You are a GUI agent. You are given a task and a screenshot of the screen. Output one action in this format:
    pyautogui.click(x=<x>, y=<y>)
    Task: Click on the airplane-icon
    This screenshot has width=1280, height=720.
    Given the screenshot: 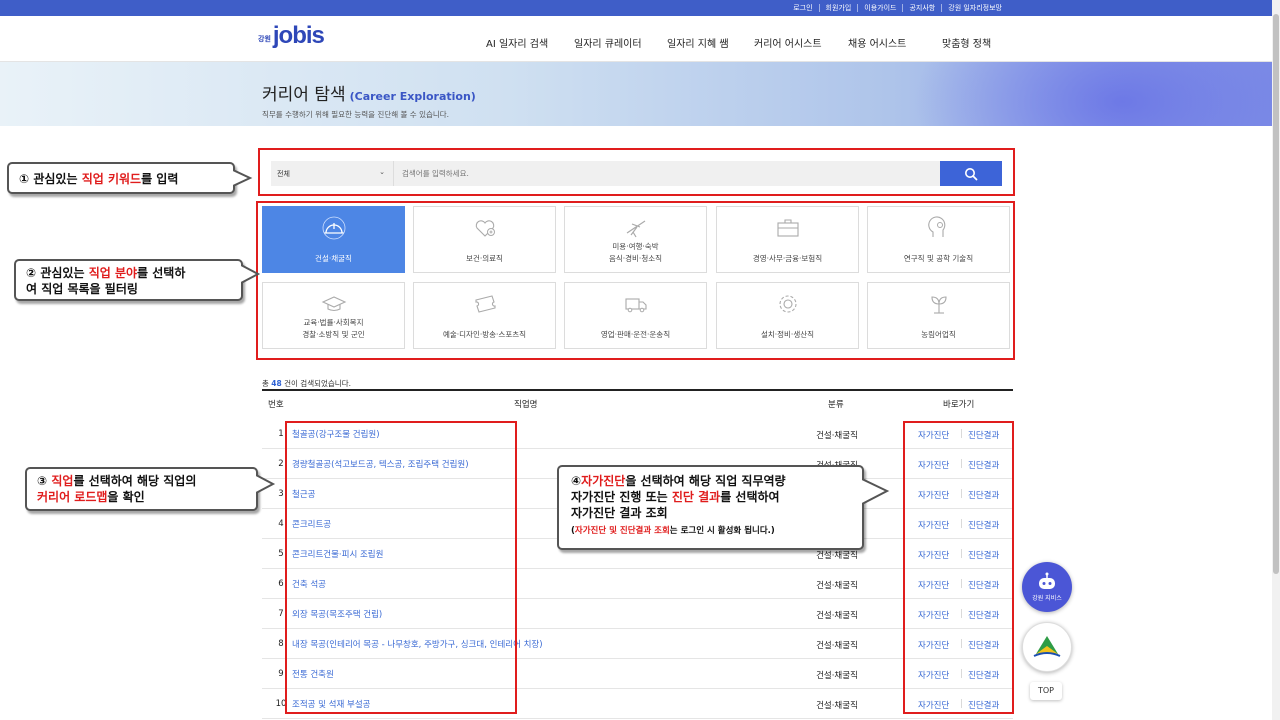 What is the action you would take?
    pyautogui.click(x=636, y=229)
    